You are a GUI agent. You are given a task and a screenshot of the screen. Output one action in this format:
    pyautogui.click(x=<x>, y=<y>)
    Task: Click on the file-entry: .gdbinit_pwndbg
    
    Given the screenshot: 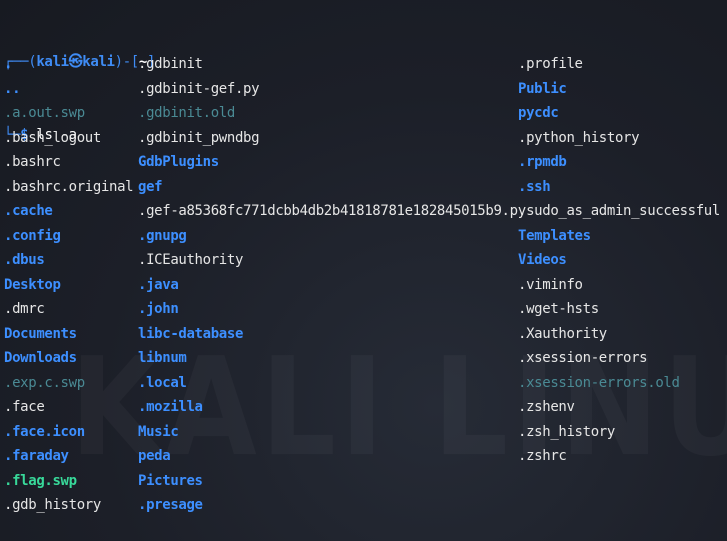 What is the action you would take?
    pyautogui.click(x=199, y=137)
    